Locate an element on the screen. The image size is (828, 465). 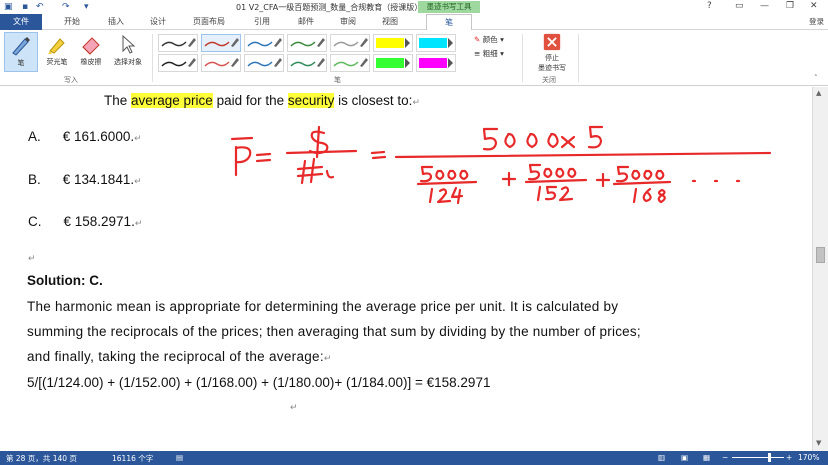
highlighter-icon is located at coordinates (56, 46).